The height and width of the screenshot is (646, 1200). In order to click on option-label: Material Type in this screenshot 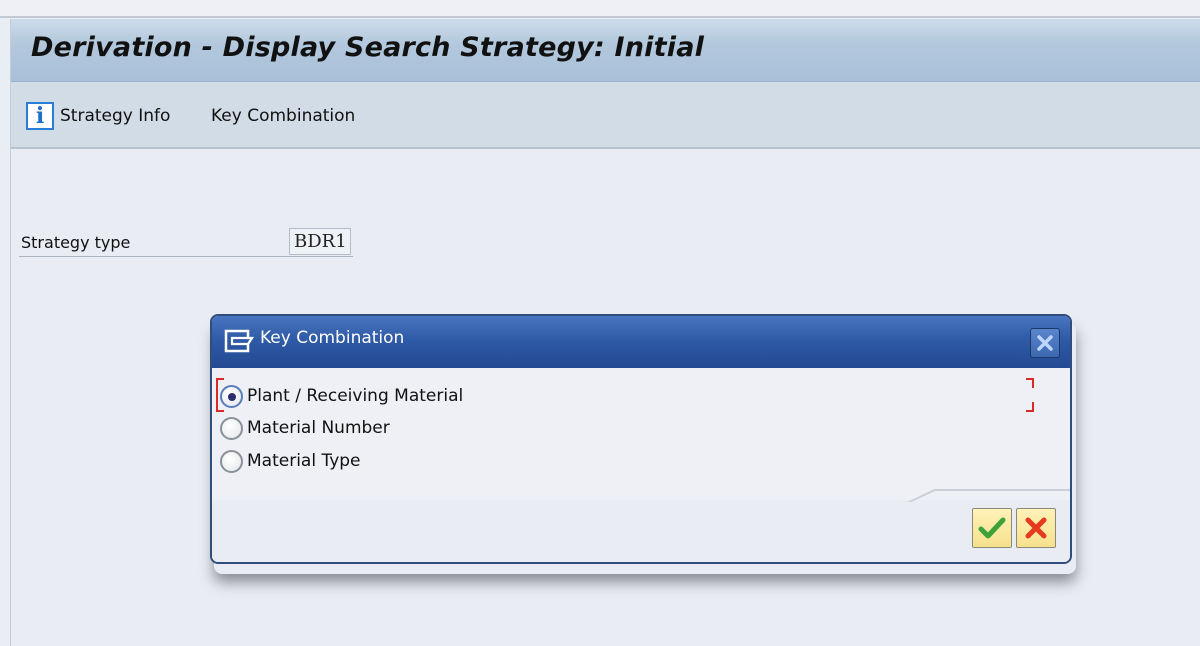, I will do `click(304, 461)`.